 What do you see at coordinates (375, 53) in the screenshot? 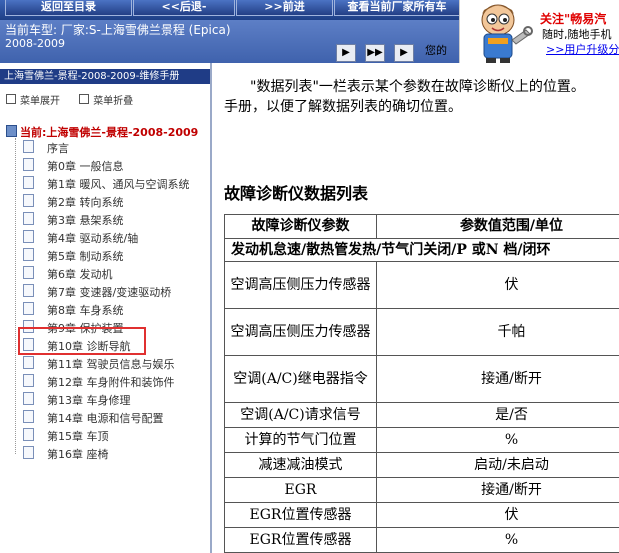
I see `page-last-button: ▶▶` at bounding box center [375, 53].